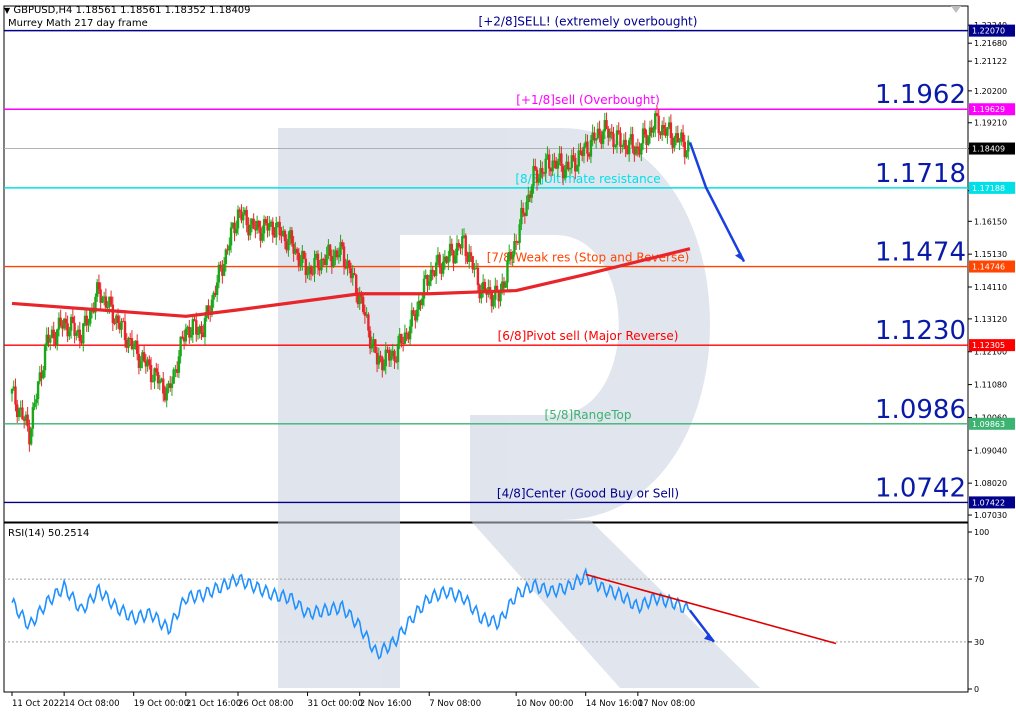 This screenshot has height=714, width=1016. What do you see at coordinates (988, 267) in the screenshot?
I see `price-tag-label: 1.14746` at bounding box center [988, 267].